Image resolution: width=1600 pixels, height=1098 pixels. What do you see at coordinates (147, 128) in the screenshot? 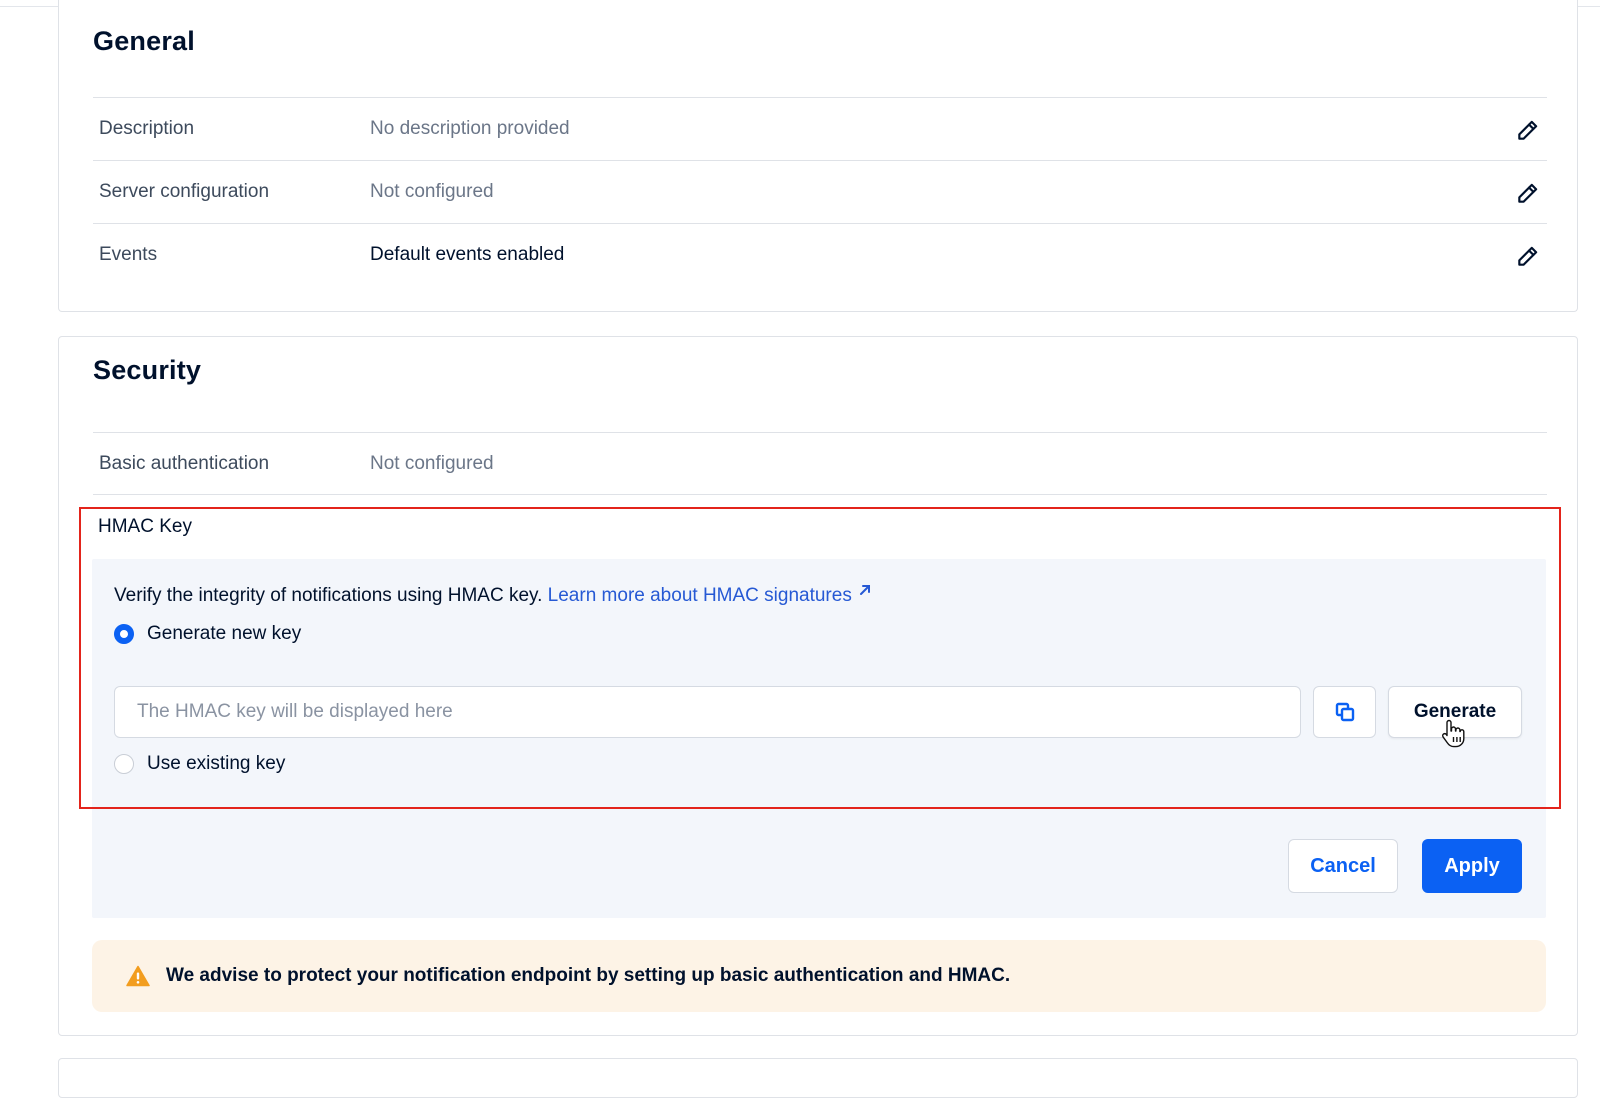
I see `description-label: Description` at bounding box center [147, 128].